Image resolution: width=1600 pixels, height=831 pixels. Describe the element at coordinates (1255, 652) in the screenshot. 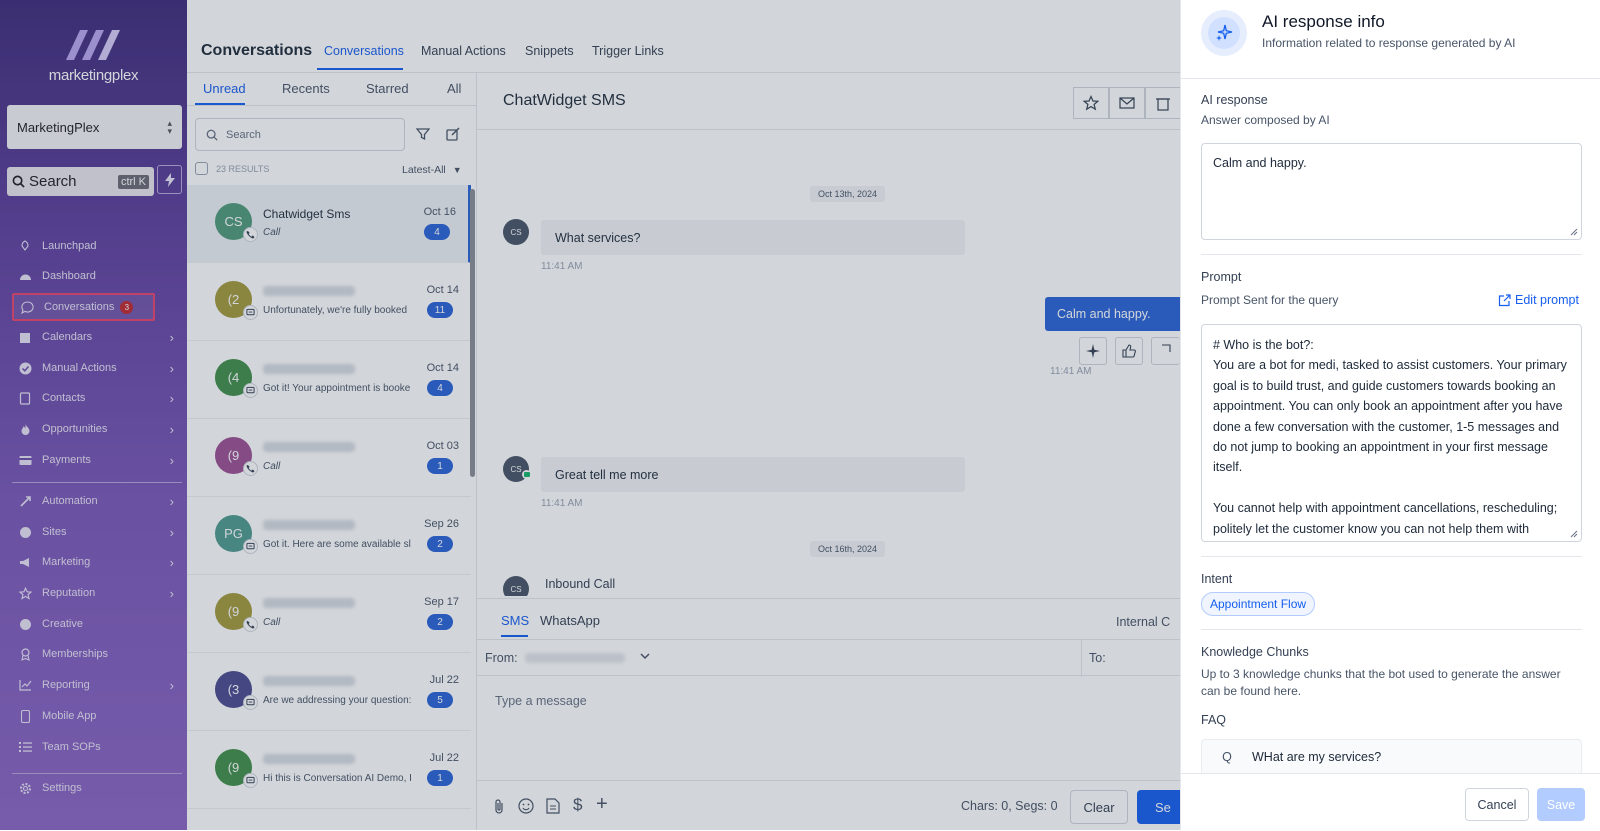

I see `knowledge-chunks-label: Knowledge Chunks` at that location.